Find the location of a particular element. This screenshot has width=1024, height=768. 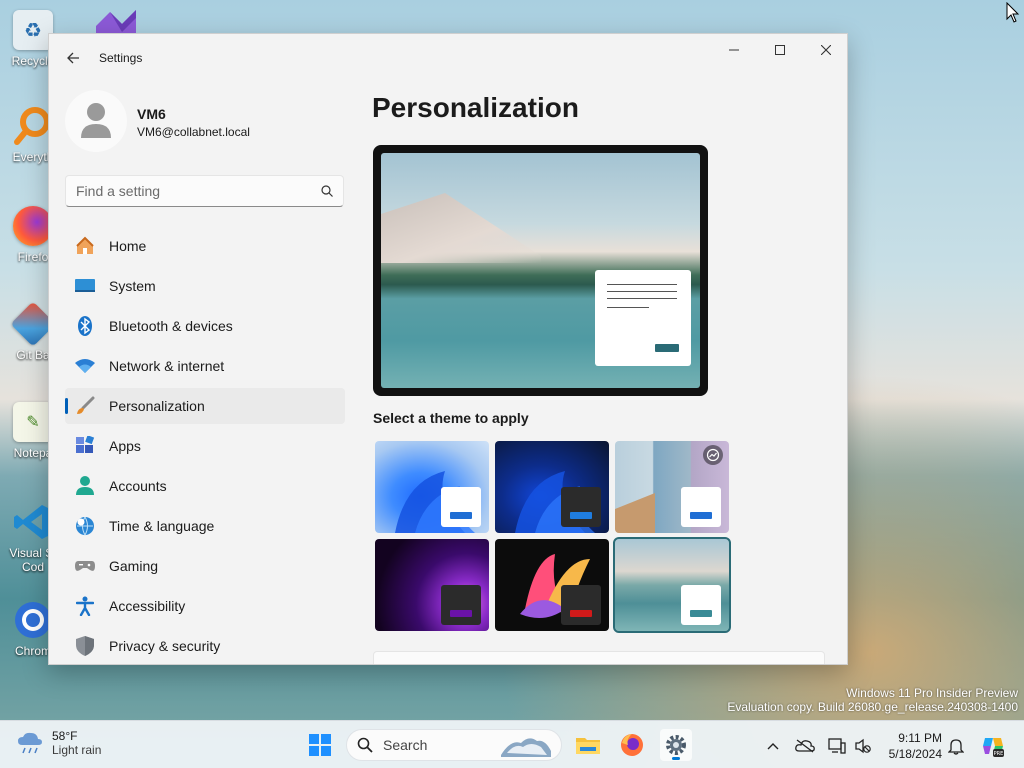

gamepad-icon is located at coordinates (85, 566).